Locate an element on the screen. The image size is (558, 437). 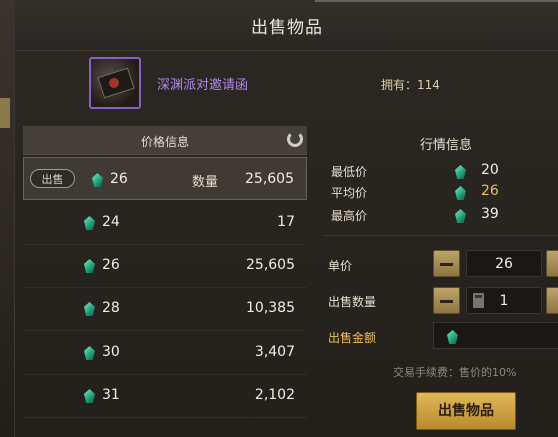
sell-total-field: 2 is located at coordinates (495, 335).